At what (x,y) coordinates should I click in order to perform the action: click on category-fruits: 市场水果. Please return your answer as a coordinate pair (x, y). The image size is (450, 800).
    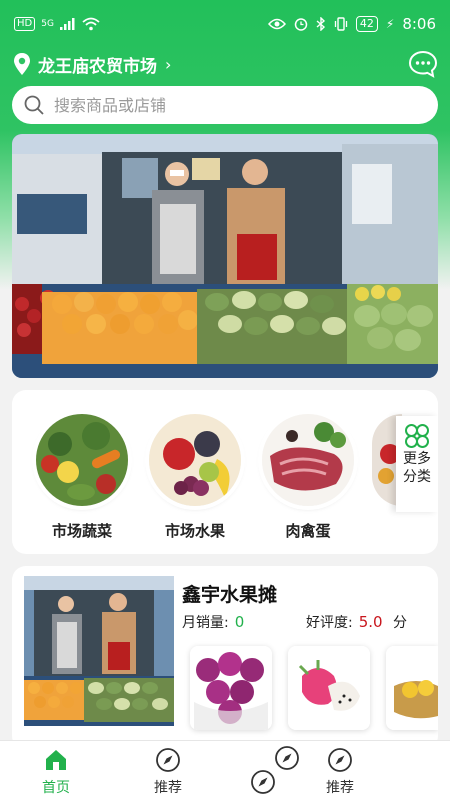
    Looking at the image, I should click on (195, 477).